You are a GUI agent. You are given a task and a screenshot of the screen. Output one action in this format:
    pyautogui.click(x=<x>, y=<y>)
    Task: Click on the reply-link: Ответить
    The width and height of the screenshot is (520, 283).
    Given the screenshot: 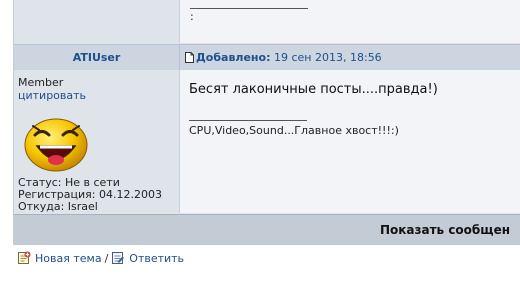 What is the action you would take?
    pyautogui.click(x=156, y=258)
    